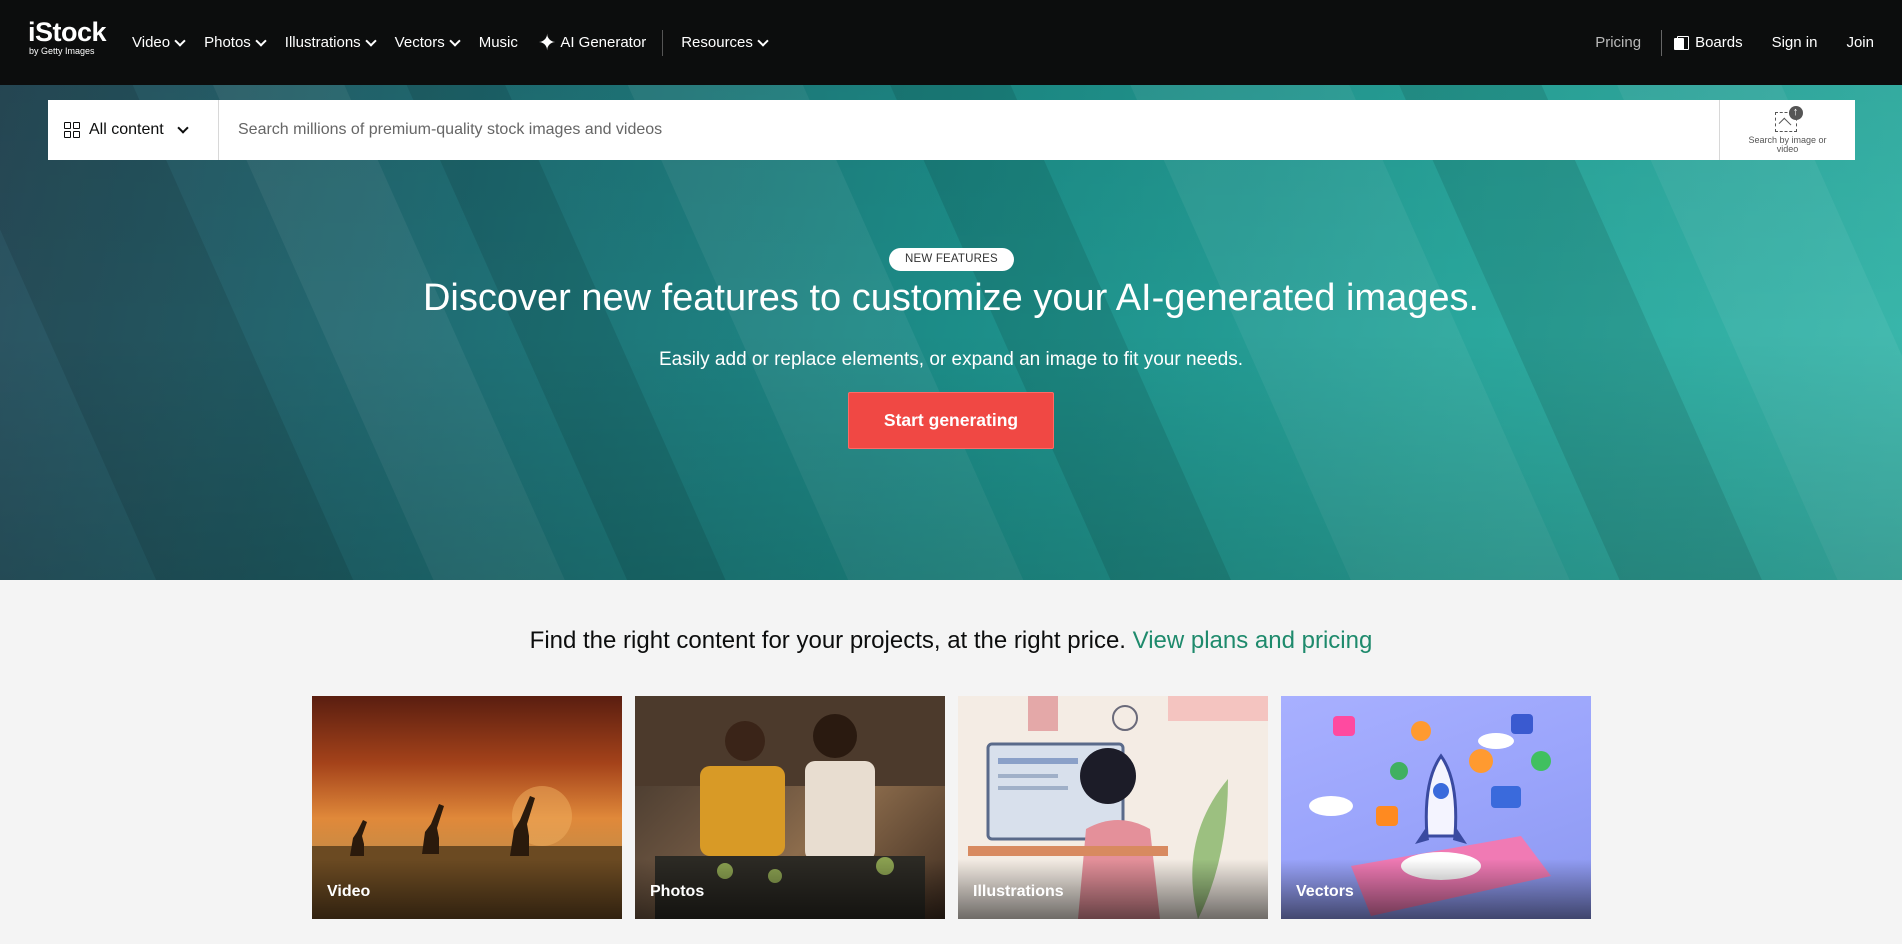 This screenshot has width=1902, height=944. I want to click on istock-logo: iStock by Getty Images, so click(67, 36).